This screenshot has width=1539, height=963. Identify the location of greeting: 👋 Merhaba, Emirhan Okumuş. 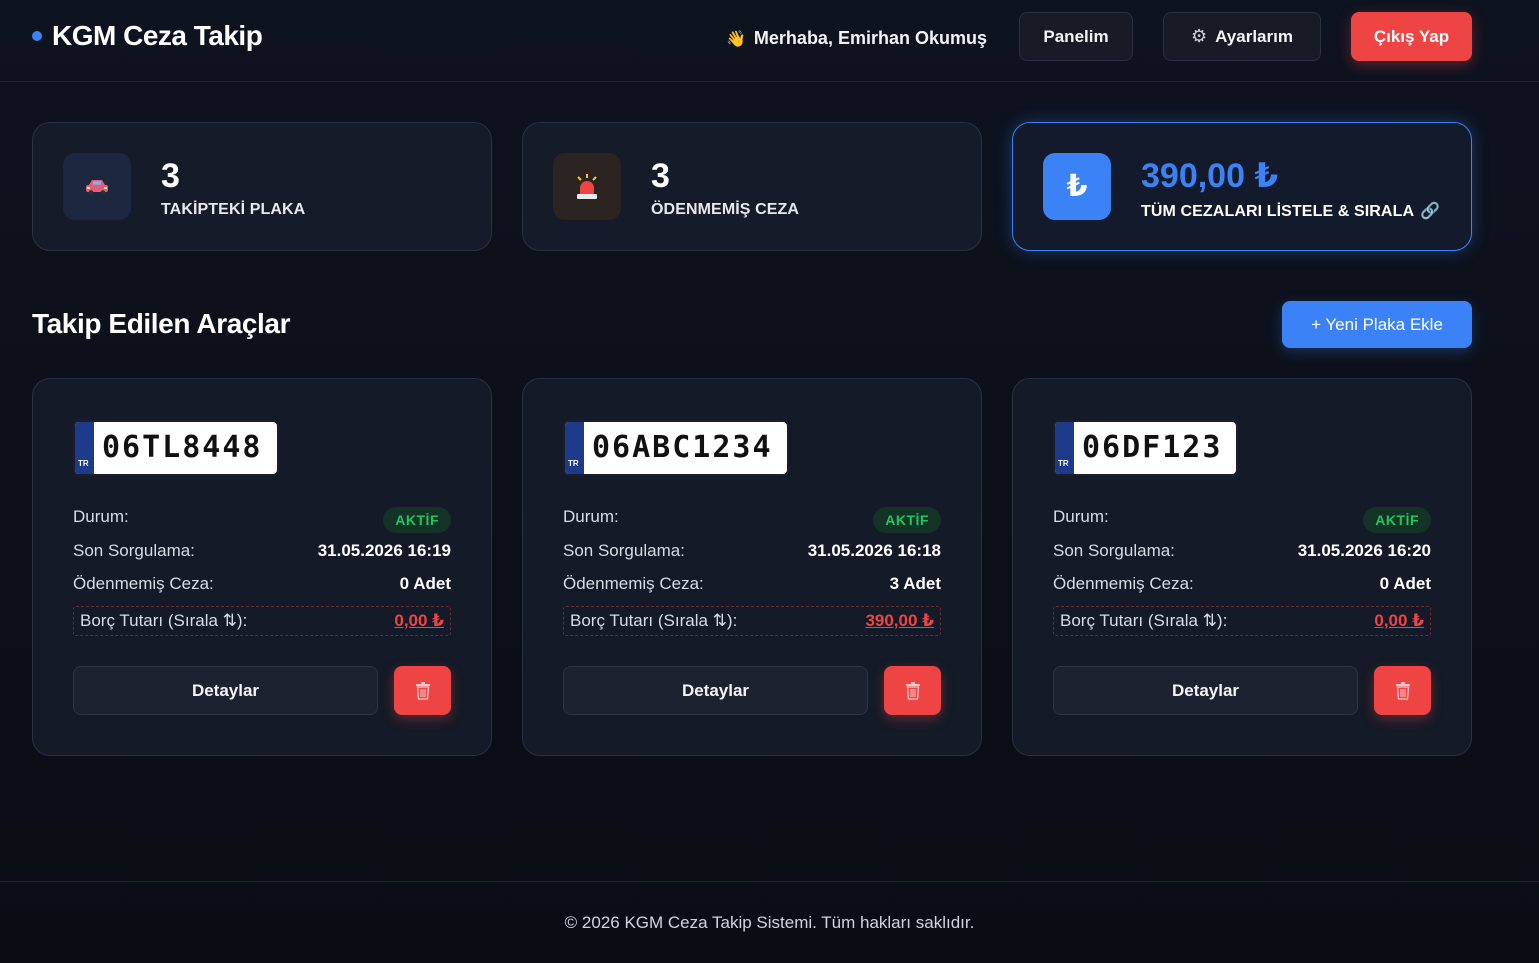
(856, 38).